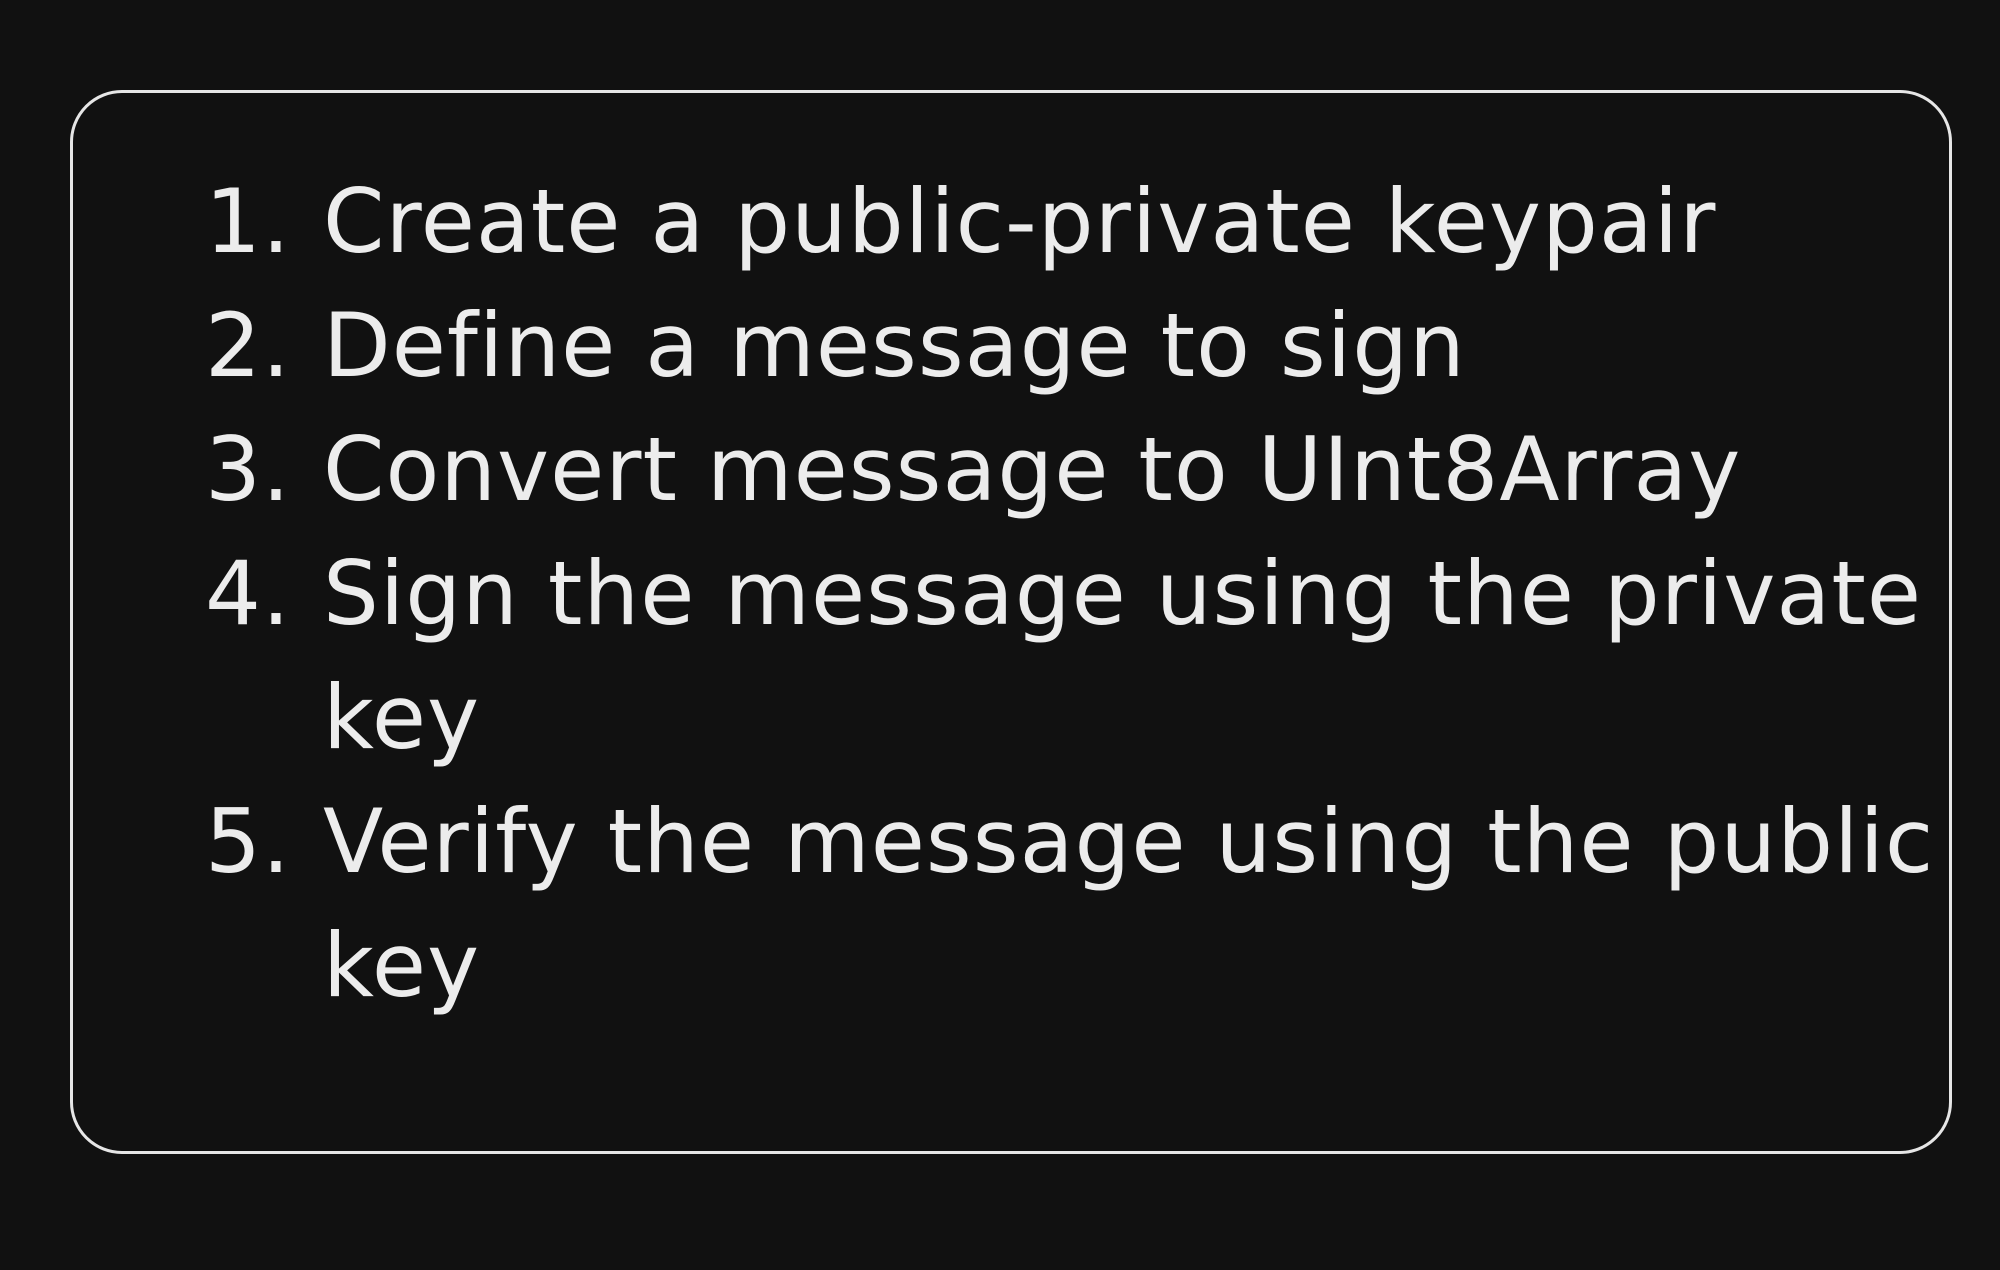 The image size is (2000, 1270). I want to click on step-number: 4., so click(248, 593).